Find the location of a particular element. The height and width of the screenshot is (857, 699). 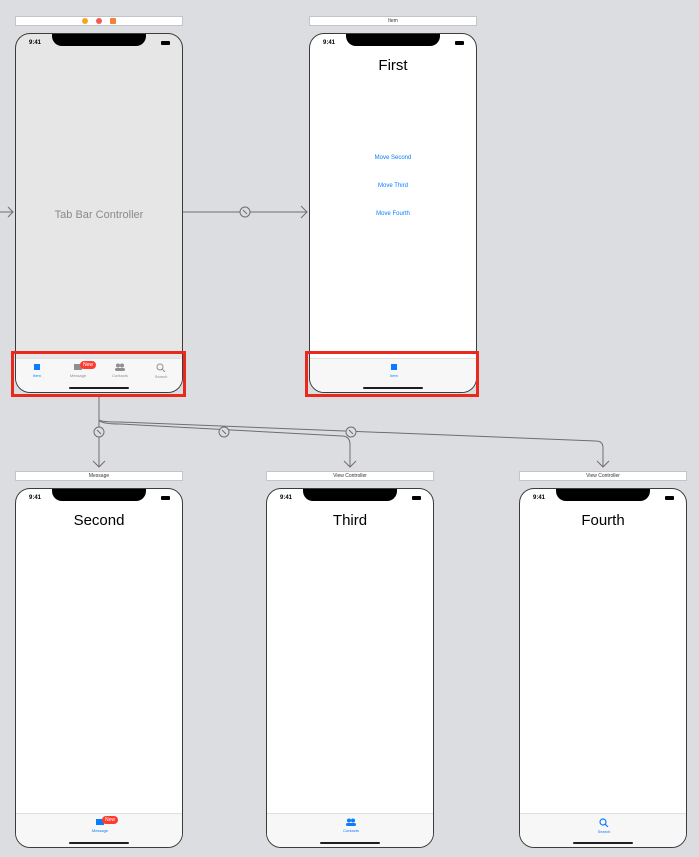

move-second-button: Move Second is located at coordinates (393, 158).